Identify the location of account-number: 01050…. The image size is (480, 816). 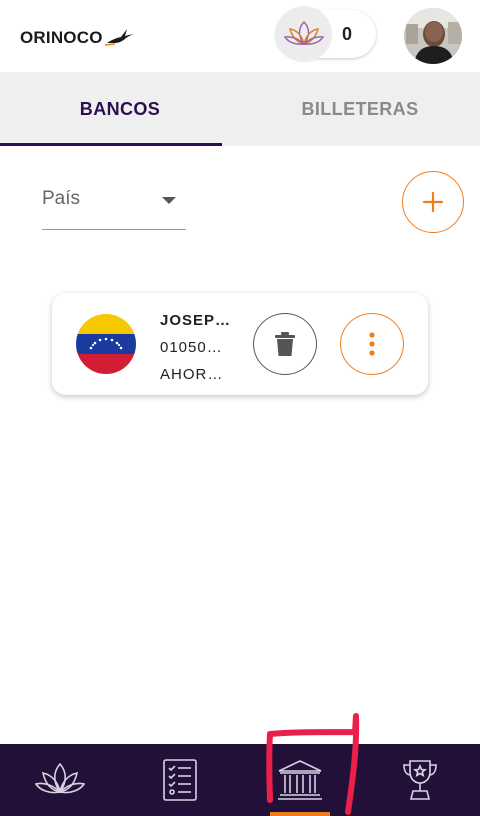
(191, 347).